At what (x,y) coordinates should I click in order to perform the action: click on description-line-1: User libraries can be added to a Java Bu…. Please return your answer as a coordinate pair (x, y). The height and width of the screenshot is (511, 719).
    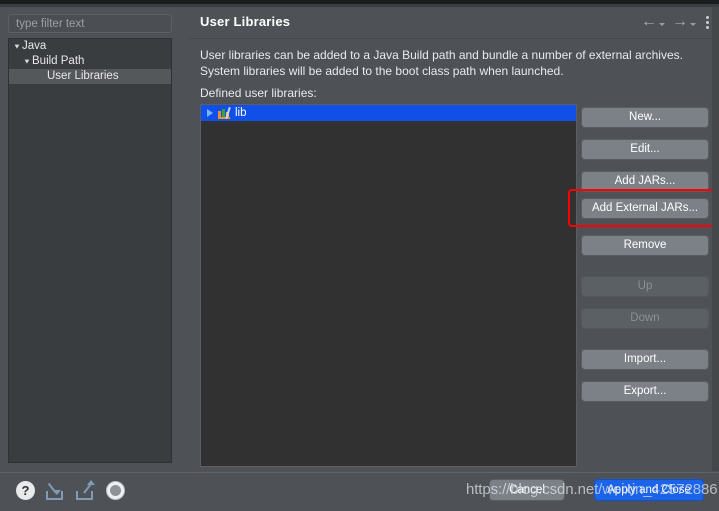
    Looking at the image, I should click on (441, 55).